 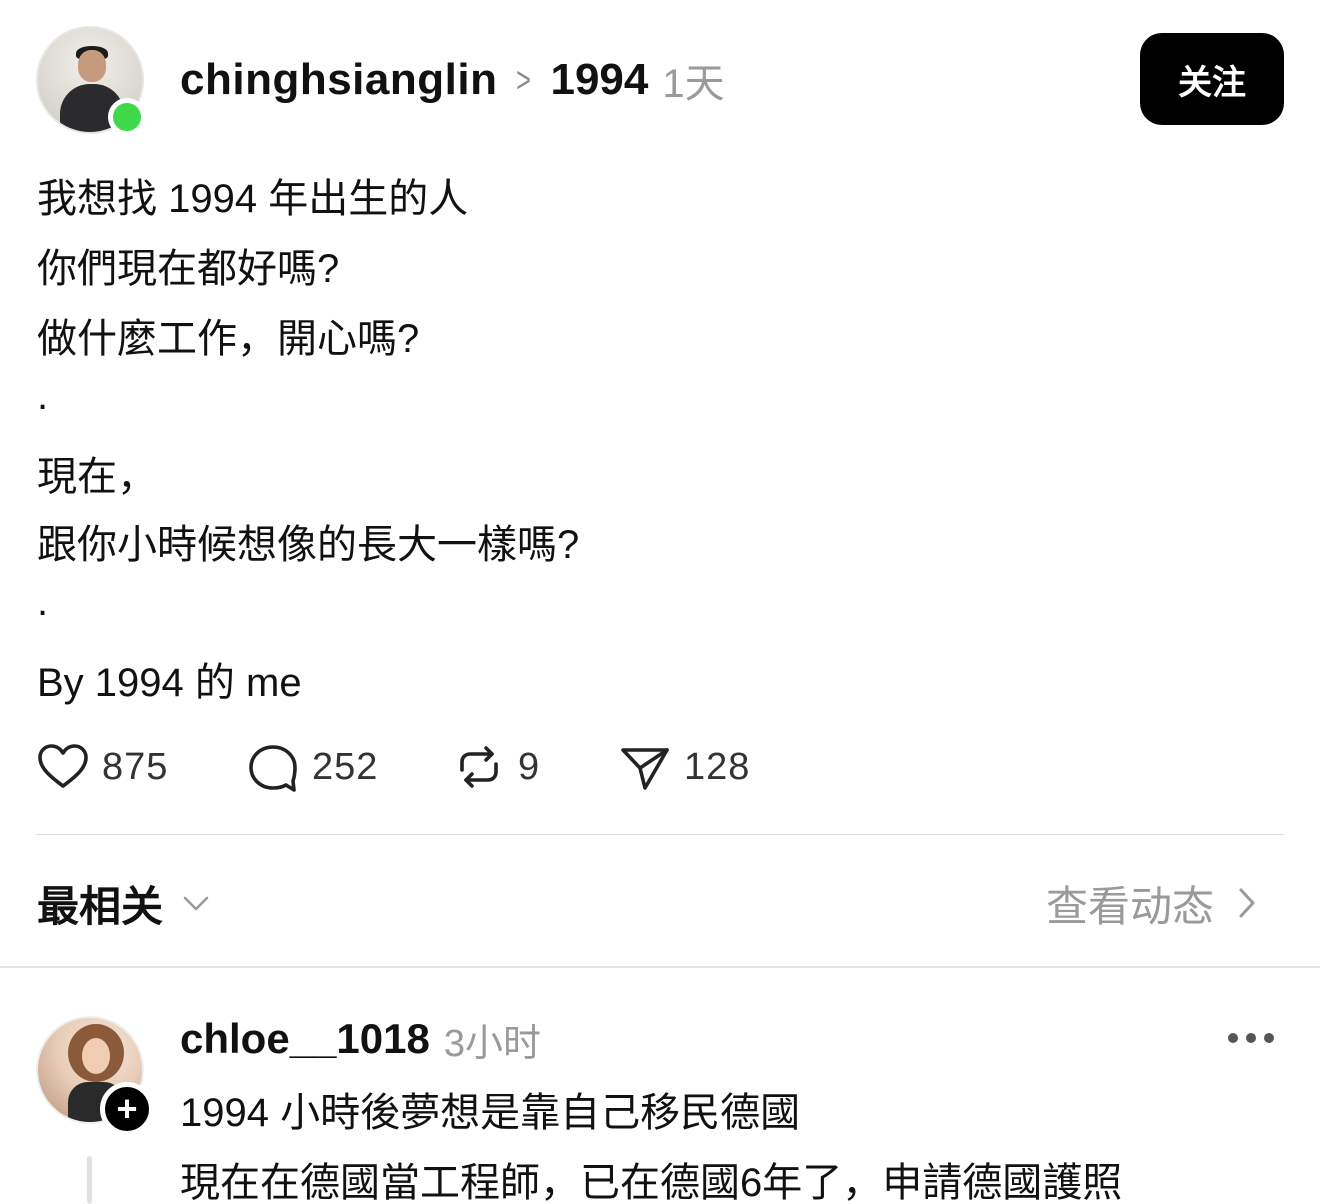 I want to click on share-button: 128, so click(x=684, y=767).